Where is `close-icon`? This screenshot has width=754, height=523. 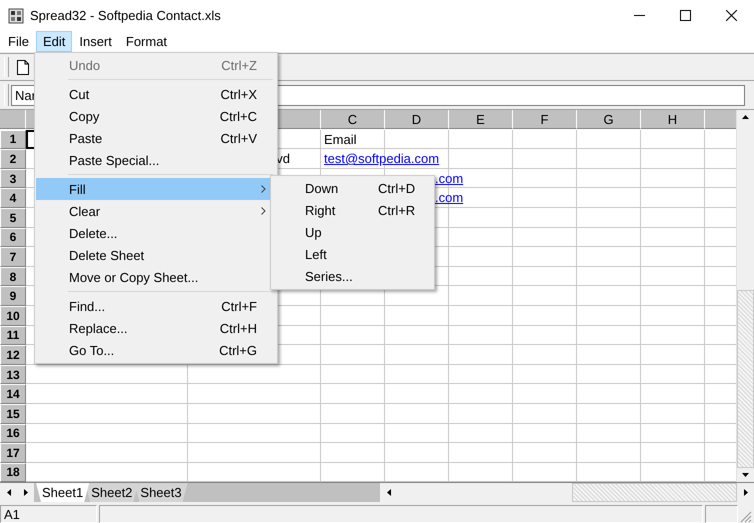 close-icon is located at coordinates (731, 15).